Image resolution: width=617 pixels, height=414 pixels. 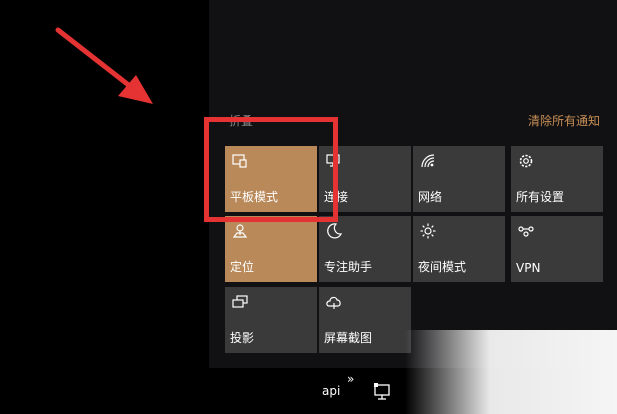 What do you see at coordinates (241, 120) in the screenshot?
I see `collapse-toggle: 折叠` at bounding box center [241, 120].